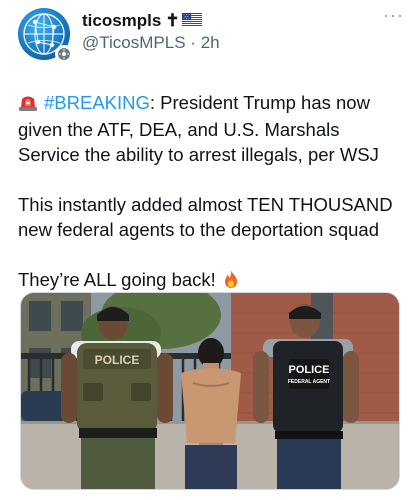  I want to click on author-display-name: ticosmpls, so click(121, 21).